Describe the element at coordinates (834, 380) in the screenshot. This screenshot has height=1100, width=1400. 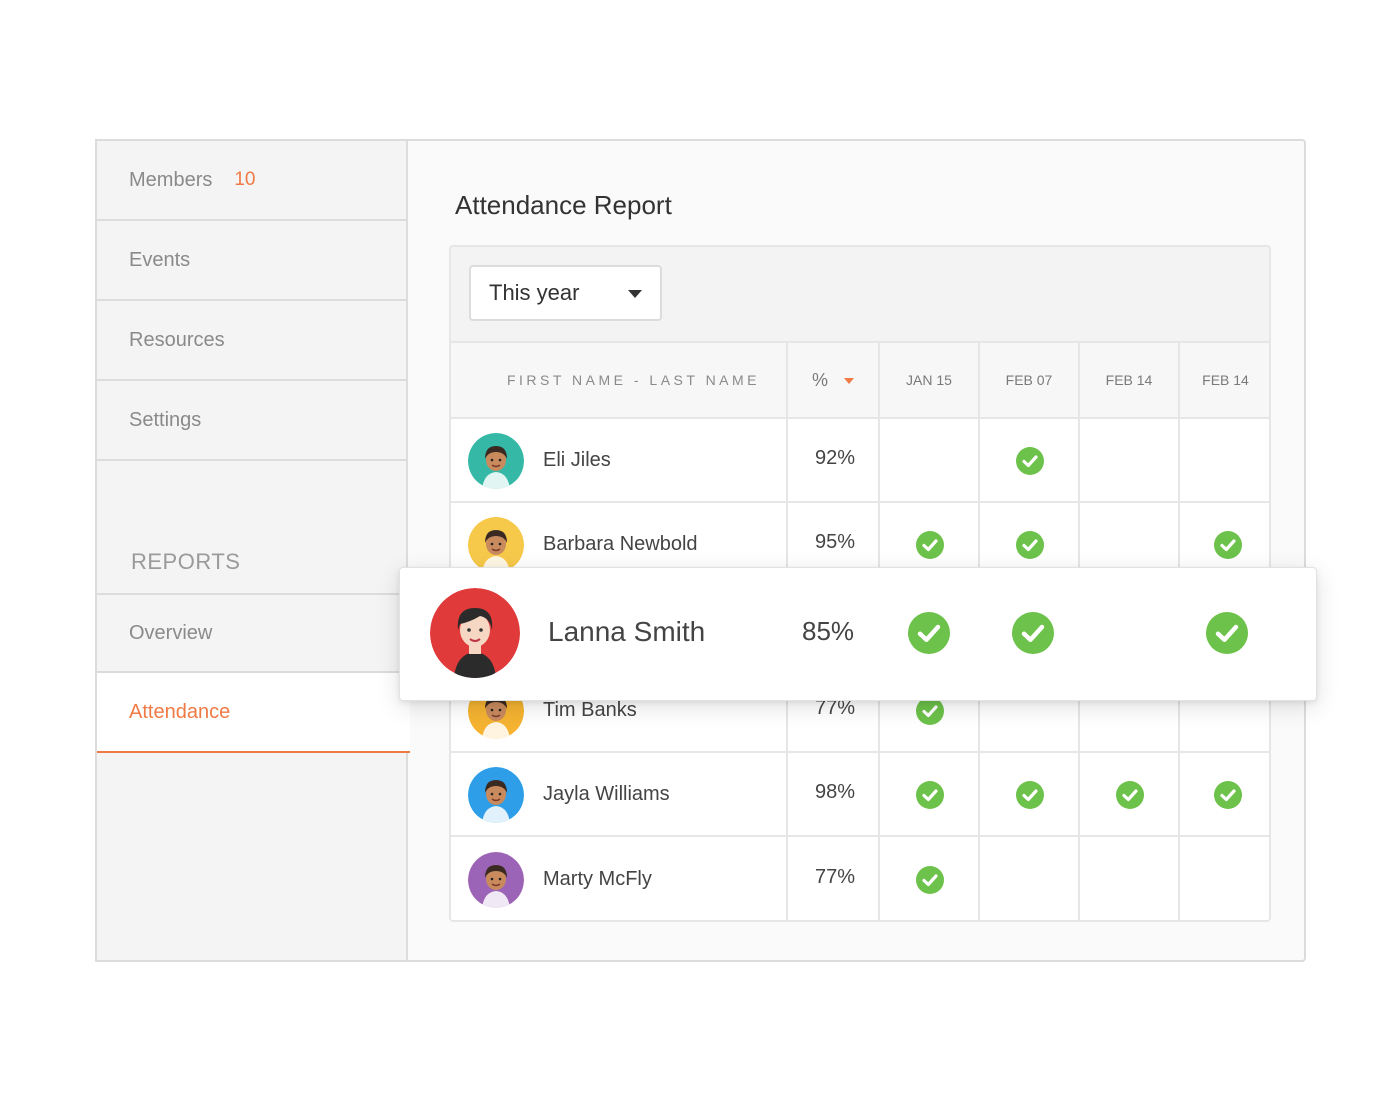
I see `column-header-percent: %` at that location.